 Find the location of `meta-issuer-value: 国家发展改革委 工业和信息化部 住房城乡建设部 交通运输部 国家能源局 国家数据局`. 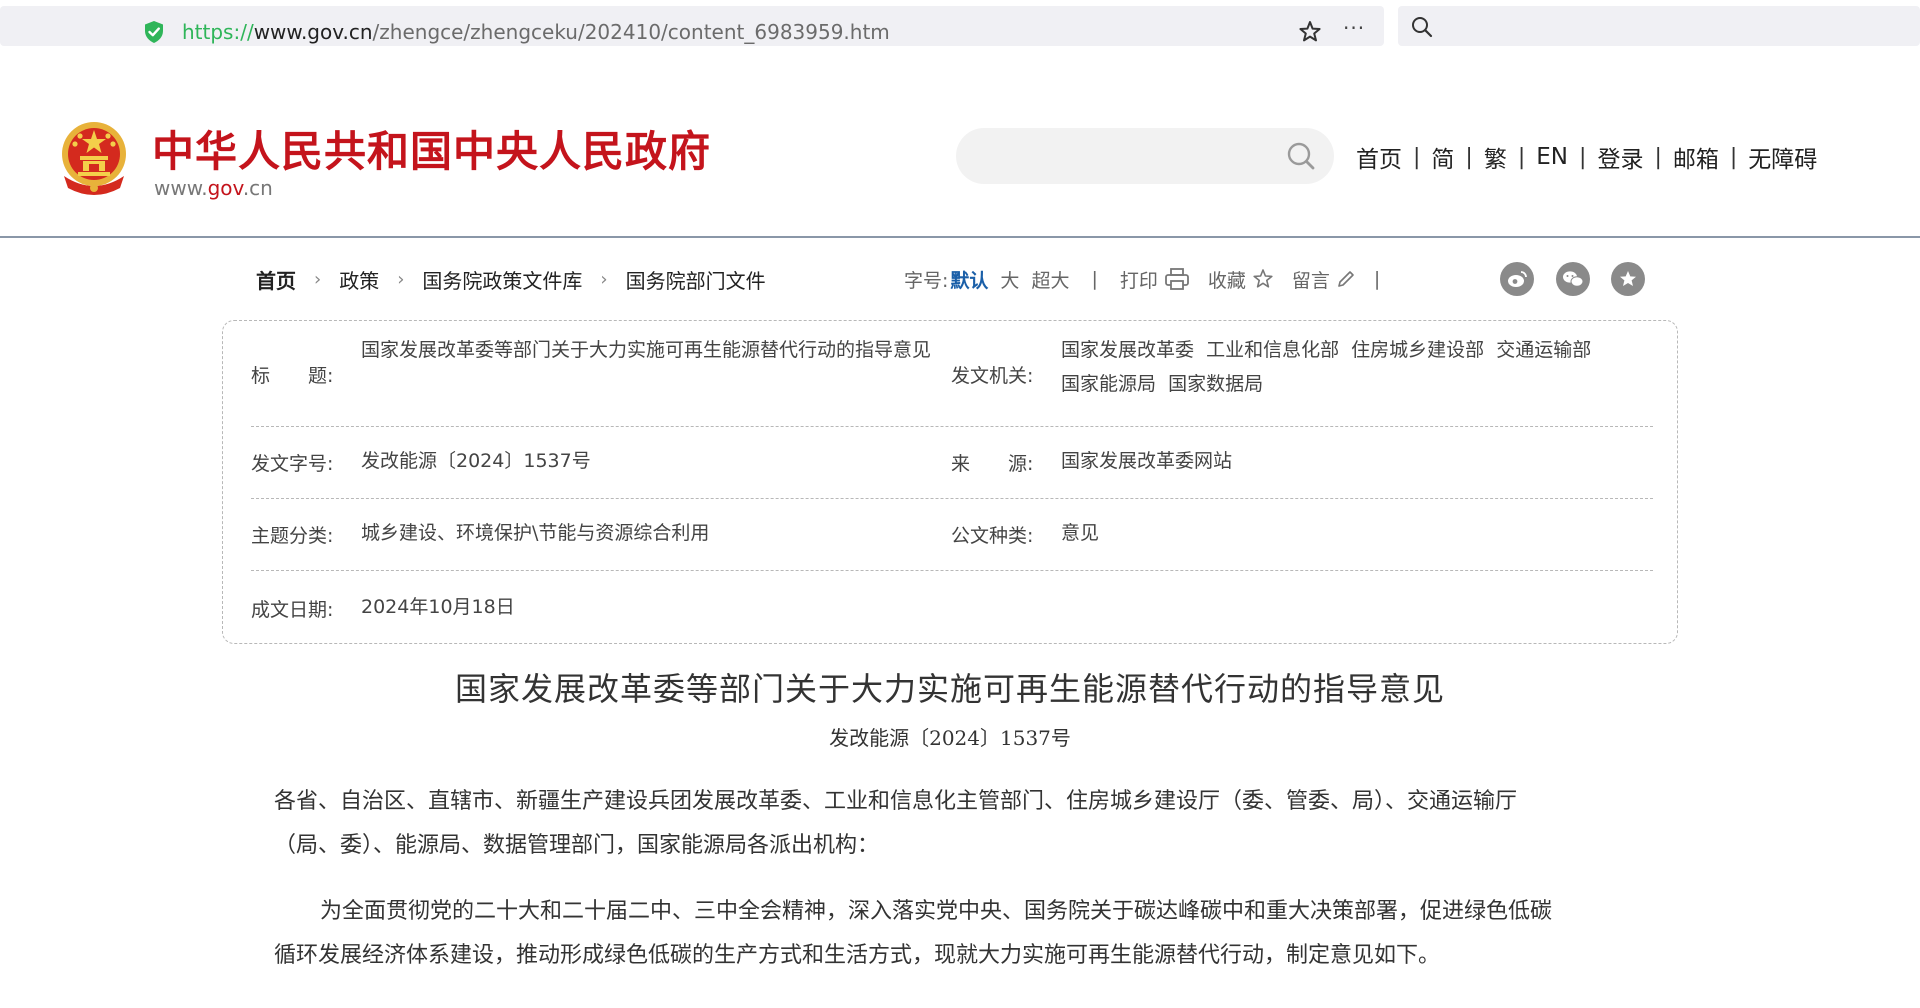

meta-issuer-value: 国家发展改革委 工业和信息化部 住房城乡建设部 交通运输部 国家能源局 国家数据局 is located at coordinates (1361, 367).